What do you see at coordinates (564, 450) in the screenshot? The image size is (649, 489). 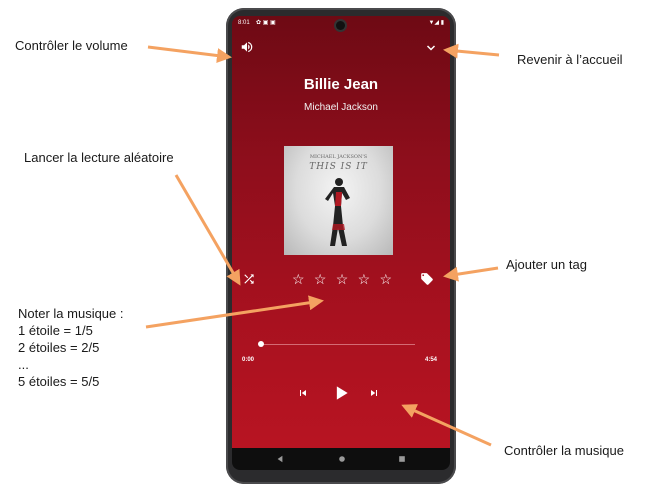 I see `annotation-controls: Contrôler la musique` at bounding box center [564, 450].